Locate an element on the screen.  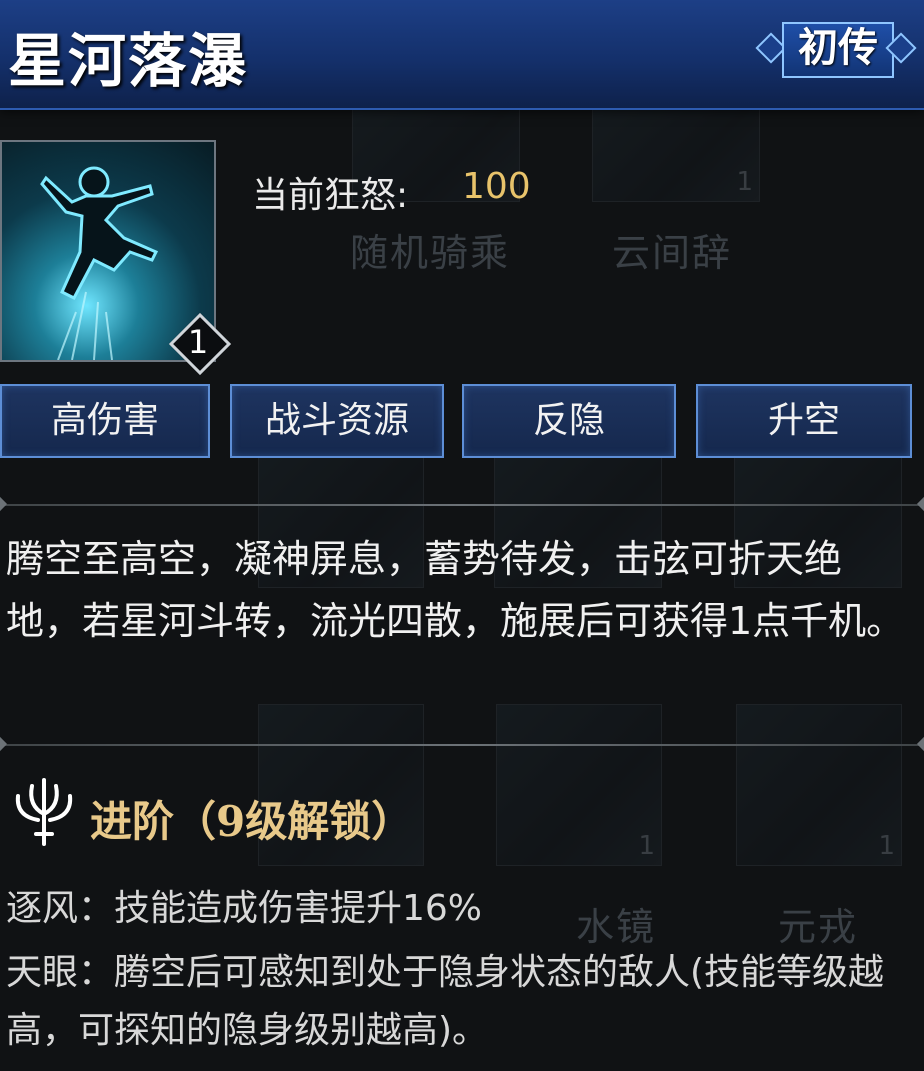
ghost-label: 云间辞 is located at coordinates (672, 253).